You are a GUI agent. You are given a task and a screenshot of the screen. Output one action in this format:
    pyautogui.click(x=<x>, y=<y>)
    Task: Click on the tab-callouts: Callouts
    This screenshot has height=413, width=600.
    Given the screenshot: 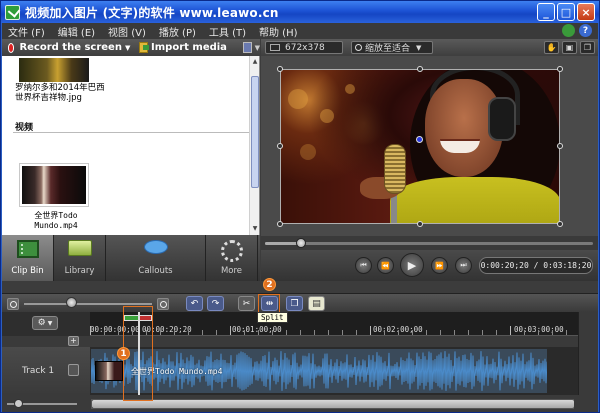 What is the action you would take?
    pyautogui.click(x=156, y=258)
    